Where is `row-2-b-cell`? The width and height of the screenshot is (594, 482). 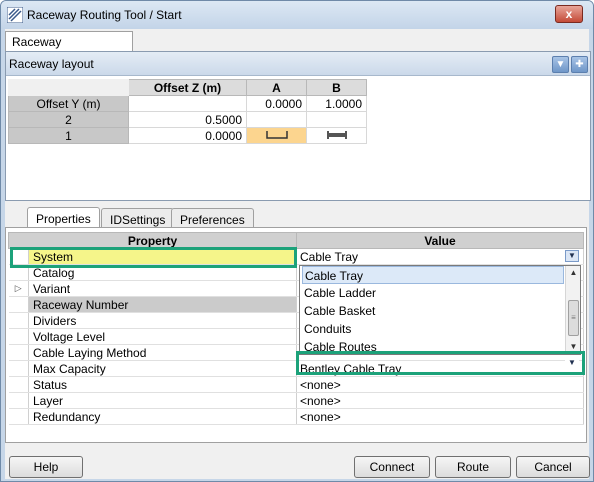 row-2-b-cell is located at coordinates (336, 119).